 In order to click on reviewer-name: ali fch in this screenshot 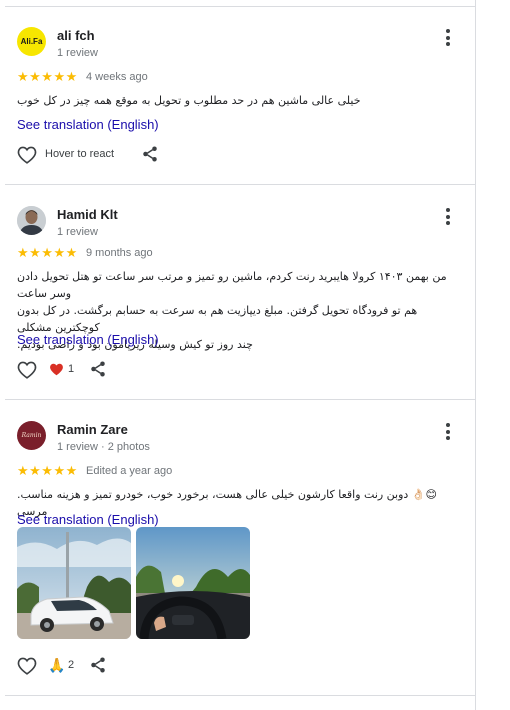, I will do `click(76, 35)`.